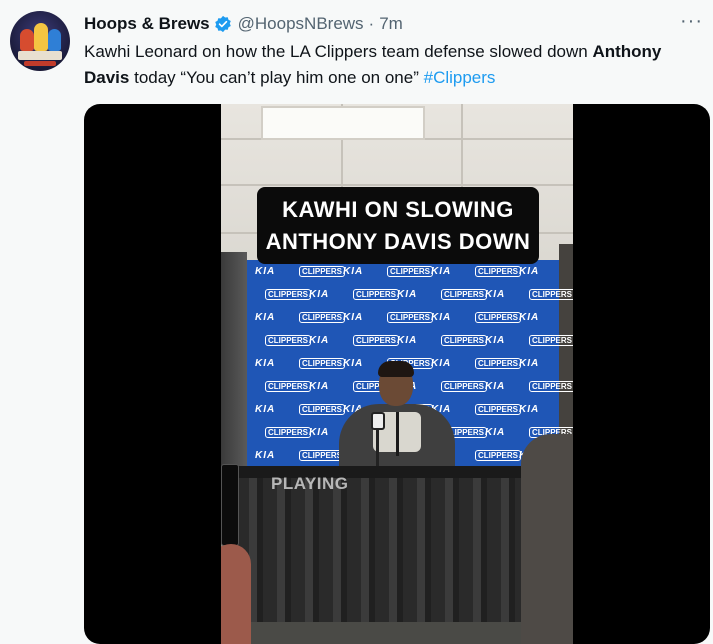 The width and height of the screenshot is (713, 644). I want to click on ceiling-grid, so click(397, 185).